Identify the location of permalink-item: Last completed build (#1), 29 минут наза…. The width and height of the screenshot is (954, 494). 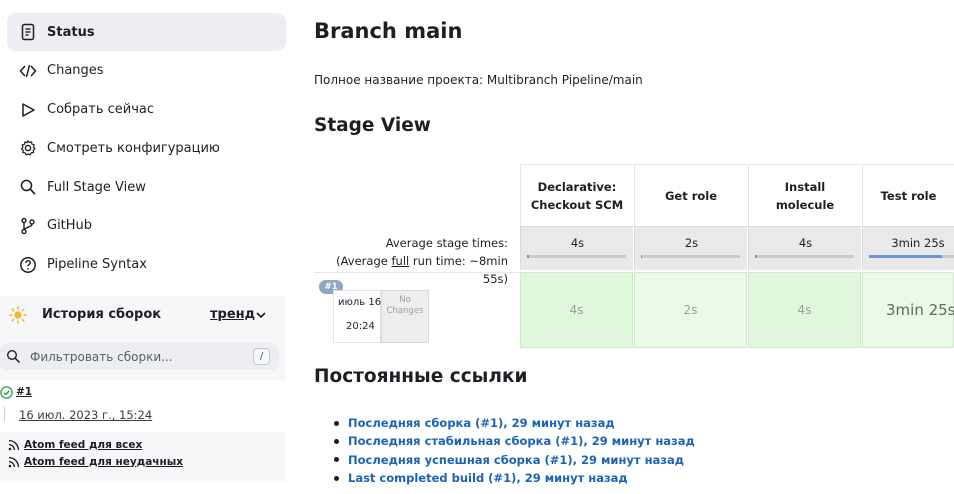
(514, 478).